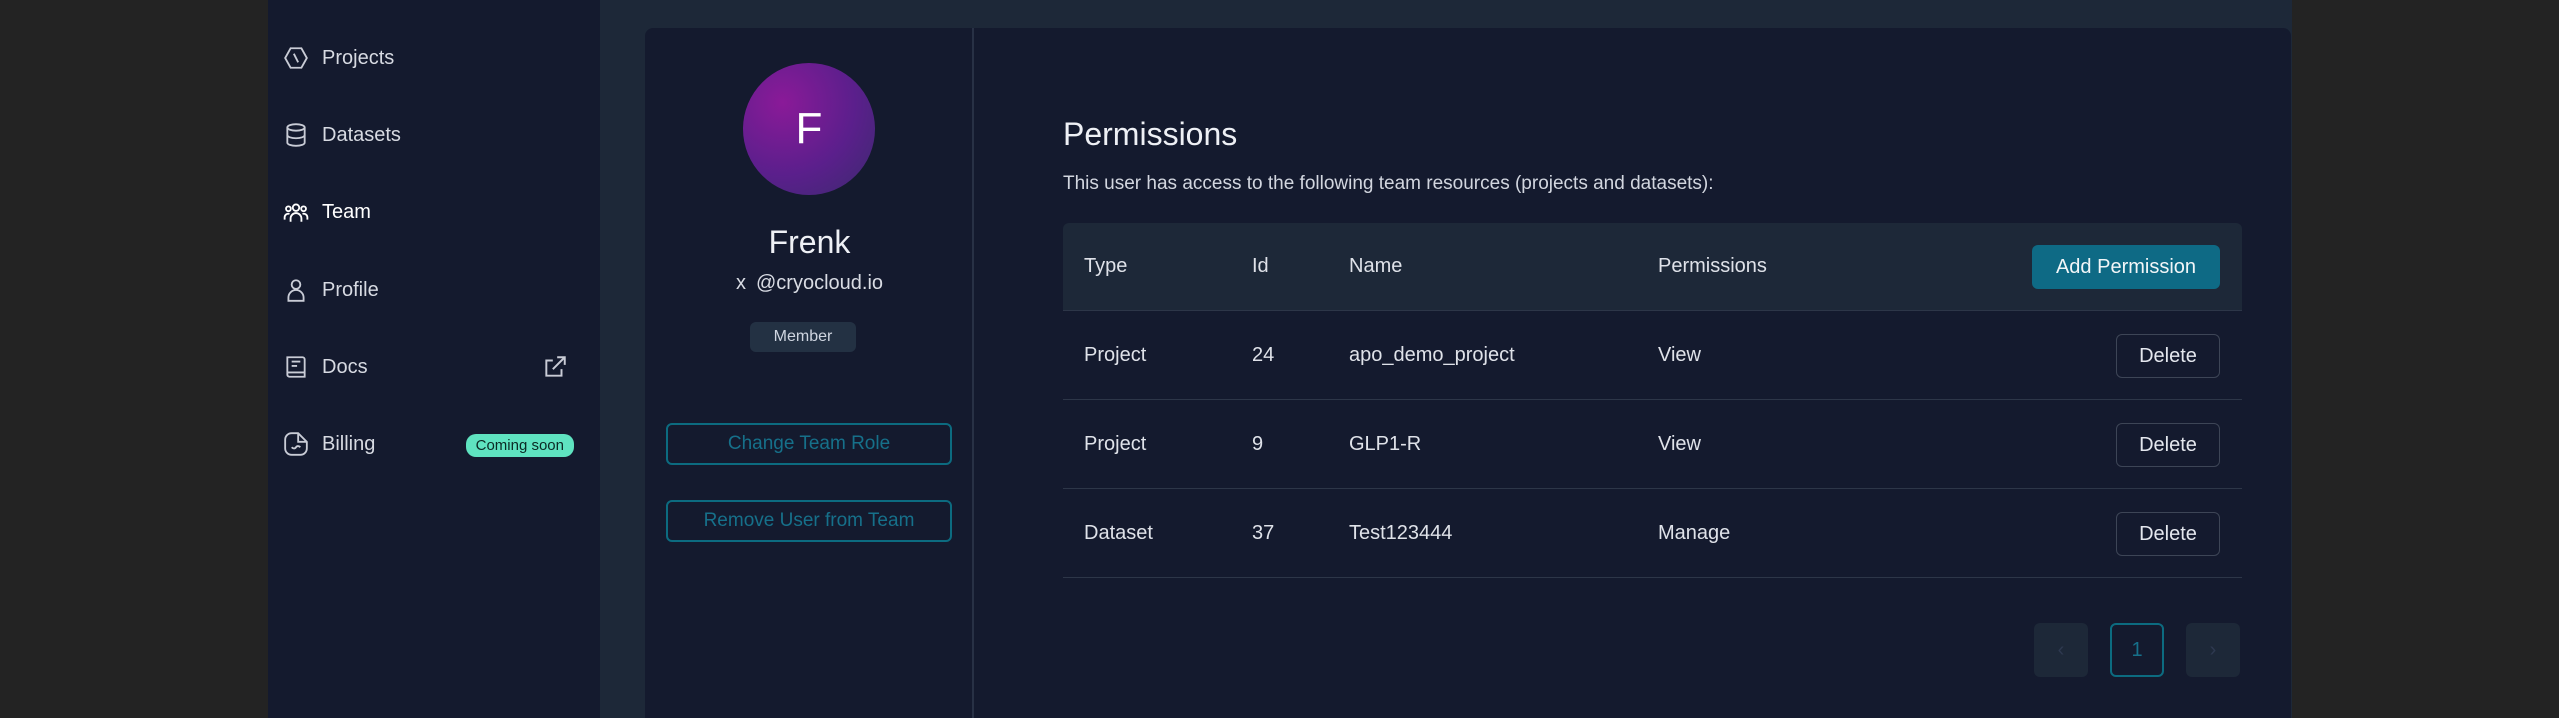 The width and height of the screenshot is (2559, 718). Describe the element at coordinates (1652, 355) in the screenshot. I see `table-row: Project 24 apo_demo_project View Delete` at that location.